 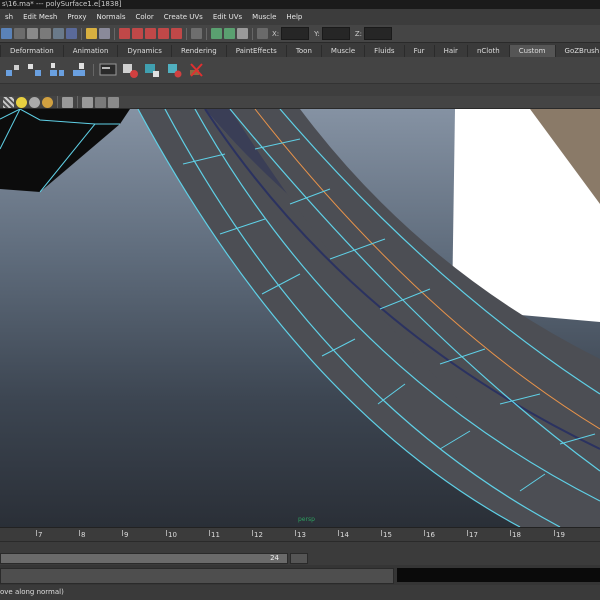 What do you see at coordinates (6, 33) in the screenshot?
I see `select-mode-icon` at bounding box center [6, 33].